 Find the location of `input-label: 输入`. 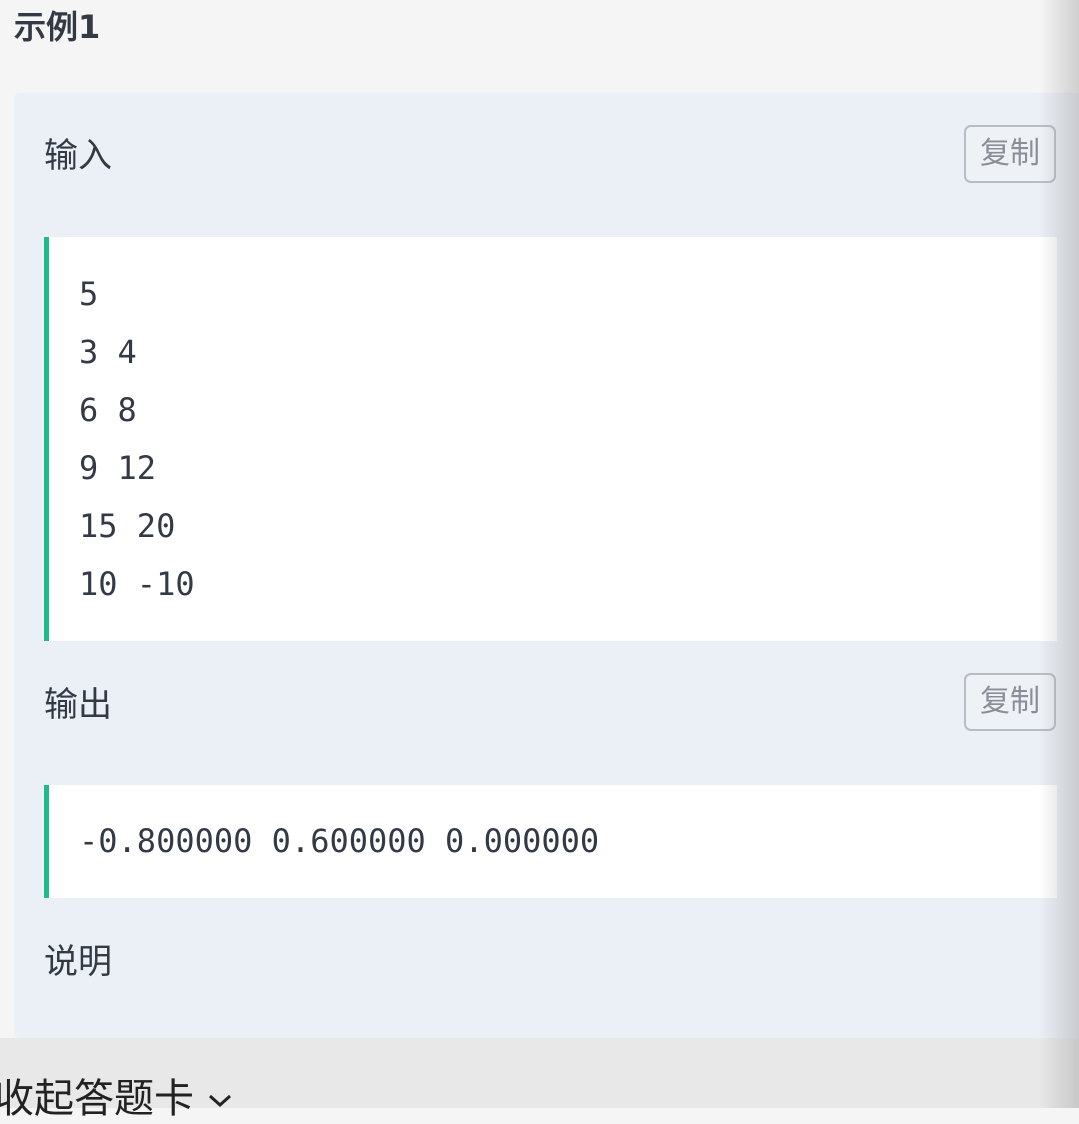

input-label: 输入 is located at coordinates (78, 156).